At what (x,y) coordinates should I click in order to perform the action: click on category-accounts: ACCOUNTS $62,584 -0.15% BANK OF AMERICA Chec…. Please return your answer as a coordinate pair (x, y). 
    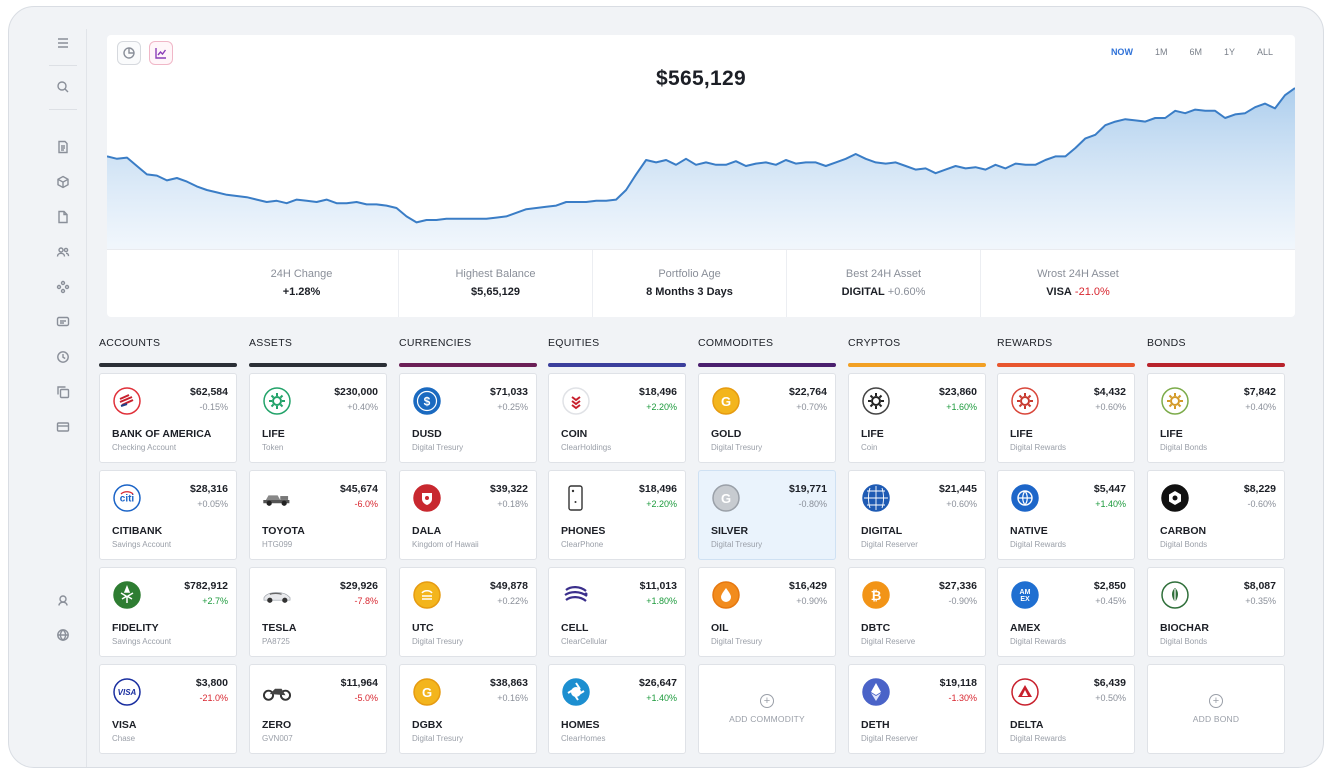
    Looking at the image, I should click on (168, 549).